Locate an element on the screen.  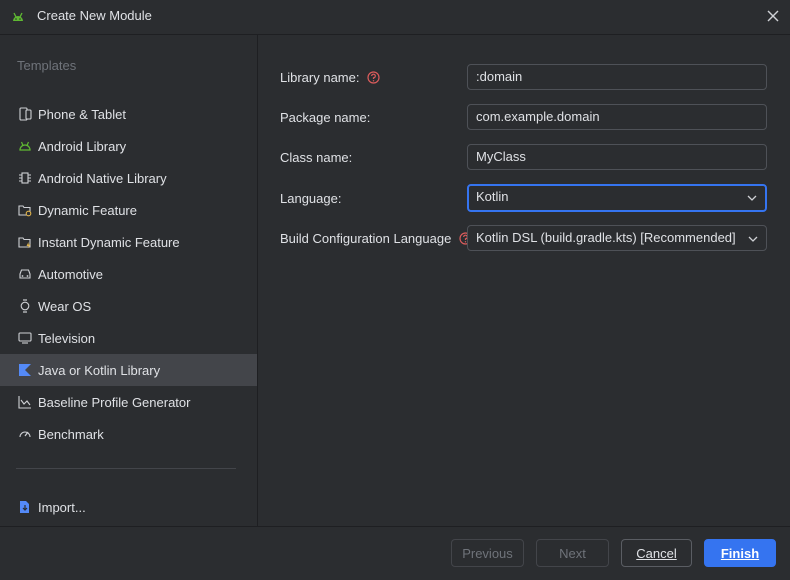
android-studio-icon is located at coordinates (18, 16).